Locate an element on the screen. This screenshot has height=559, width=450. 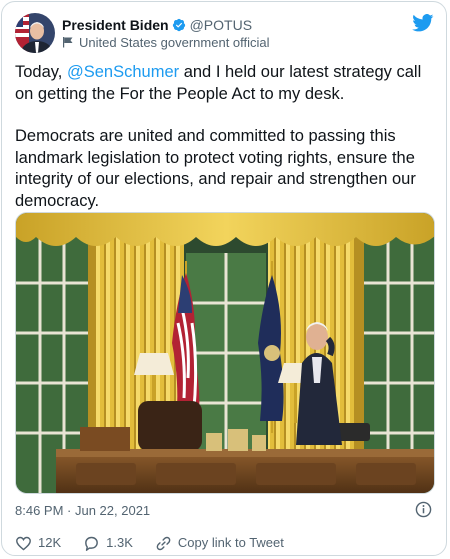
reply-bubble-icon is located at coordinates (92, 543).